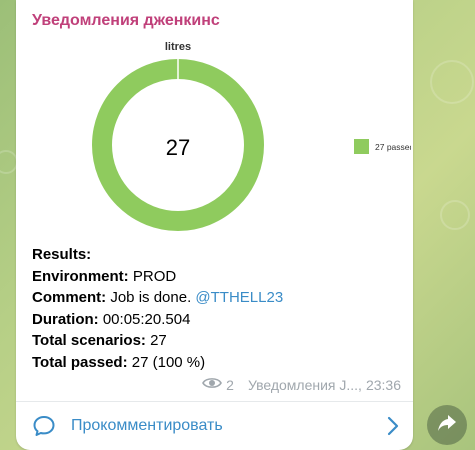 Image resolution: width=475 pixels, height=450 pixels. Describe the element at coordinates (239, 297) in the screenshot. I see `user-mention-link: @TTHELL23` at that location.